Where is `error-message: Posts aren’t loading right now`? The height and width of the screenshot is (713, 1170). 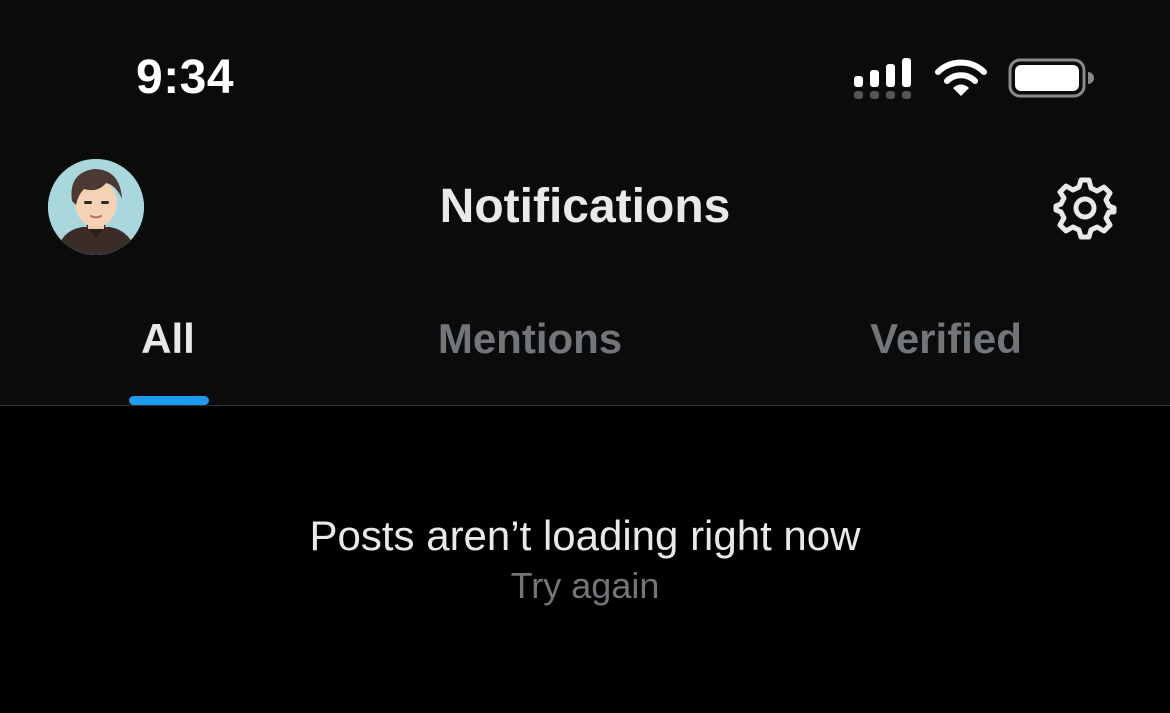
error-message: Posts aren’t loading right now is located at coordinates (585, 535).